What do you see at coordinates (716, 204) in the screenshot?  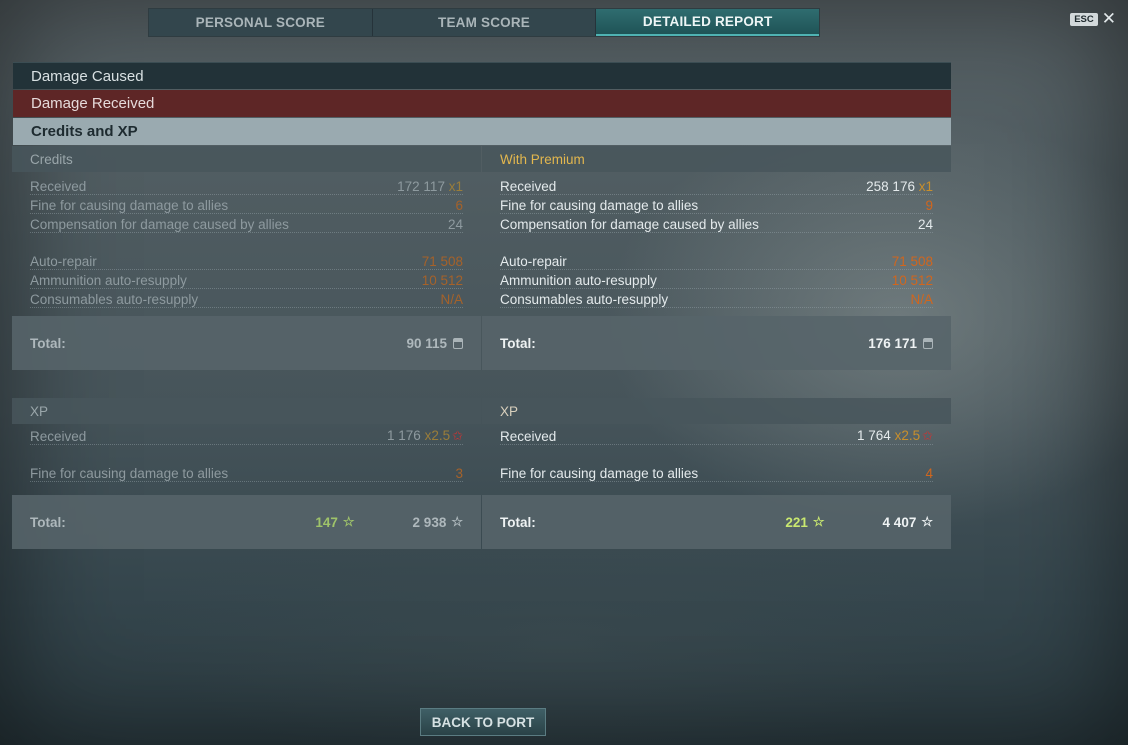 I see `row-fine: Fine for causing damage to allies 9` at bounding box center [716, 204].